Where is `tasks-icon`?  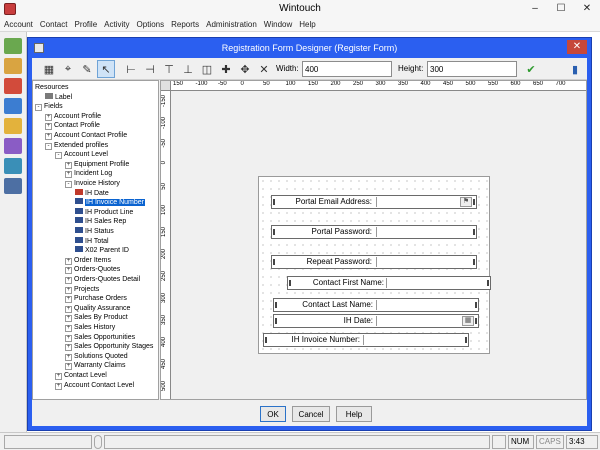 tasks-icon is located at coordinates (13, 106).